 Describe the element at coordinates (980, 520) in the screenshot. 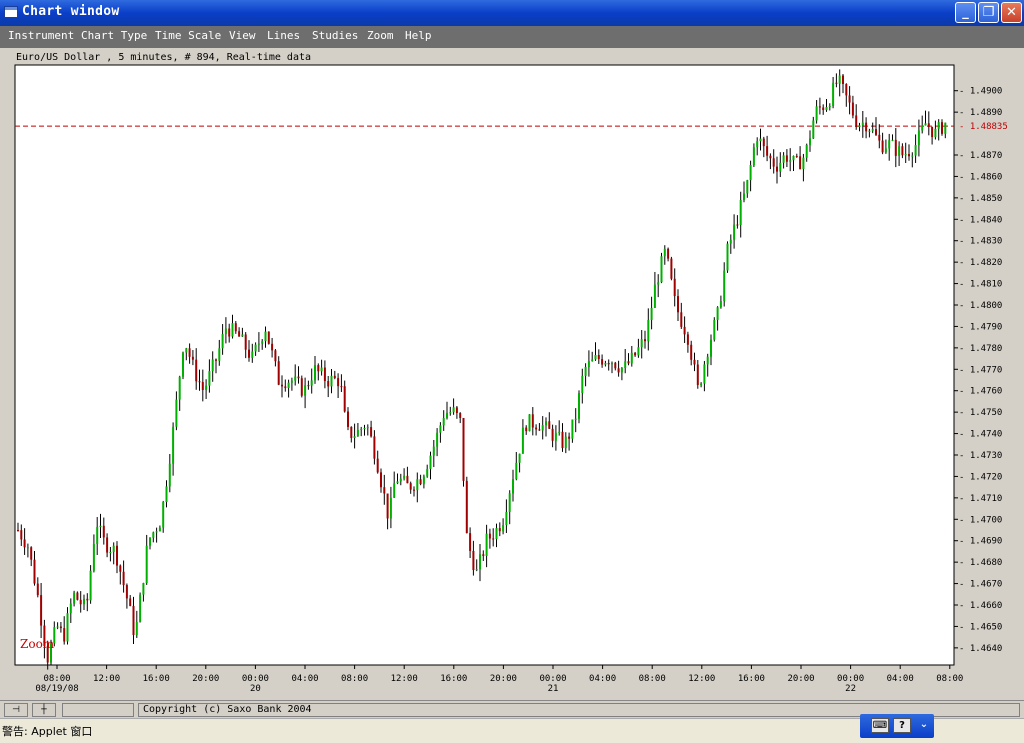

I see `y-tick-label: - 1.4700` at that location.